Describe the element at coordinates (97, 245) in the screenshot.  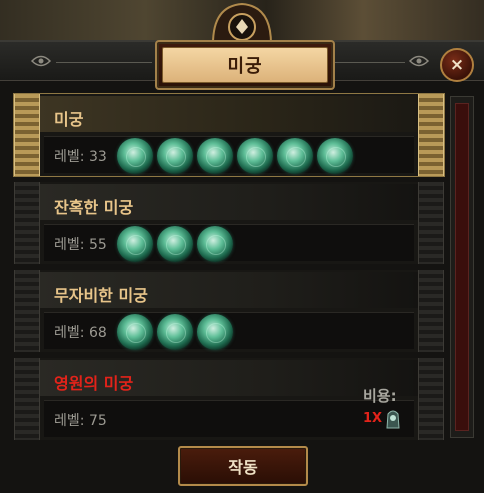
I see `level-value: 55` at that location.